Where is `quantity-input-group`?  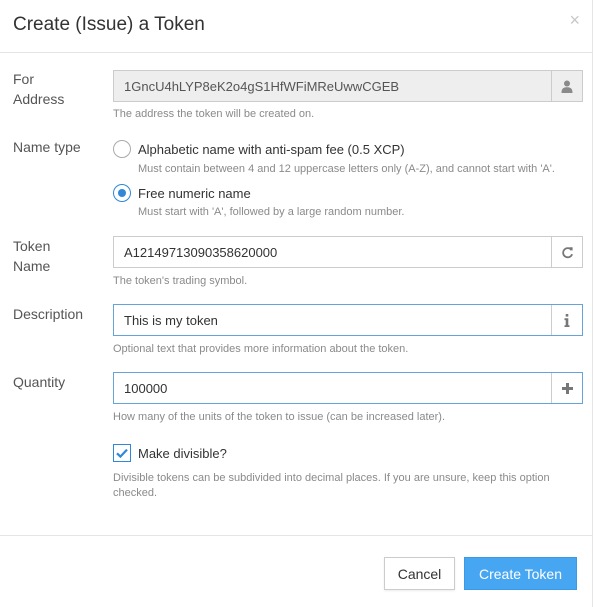 quantity-input-group is located at coordinates (348, 388).